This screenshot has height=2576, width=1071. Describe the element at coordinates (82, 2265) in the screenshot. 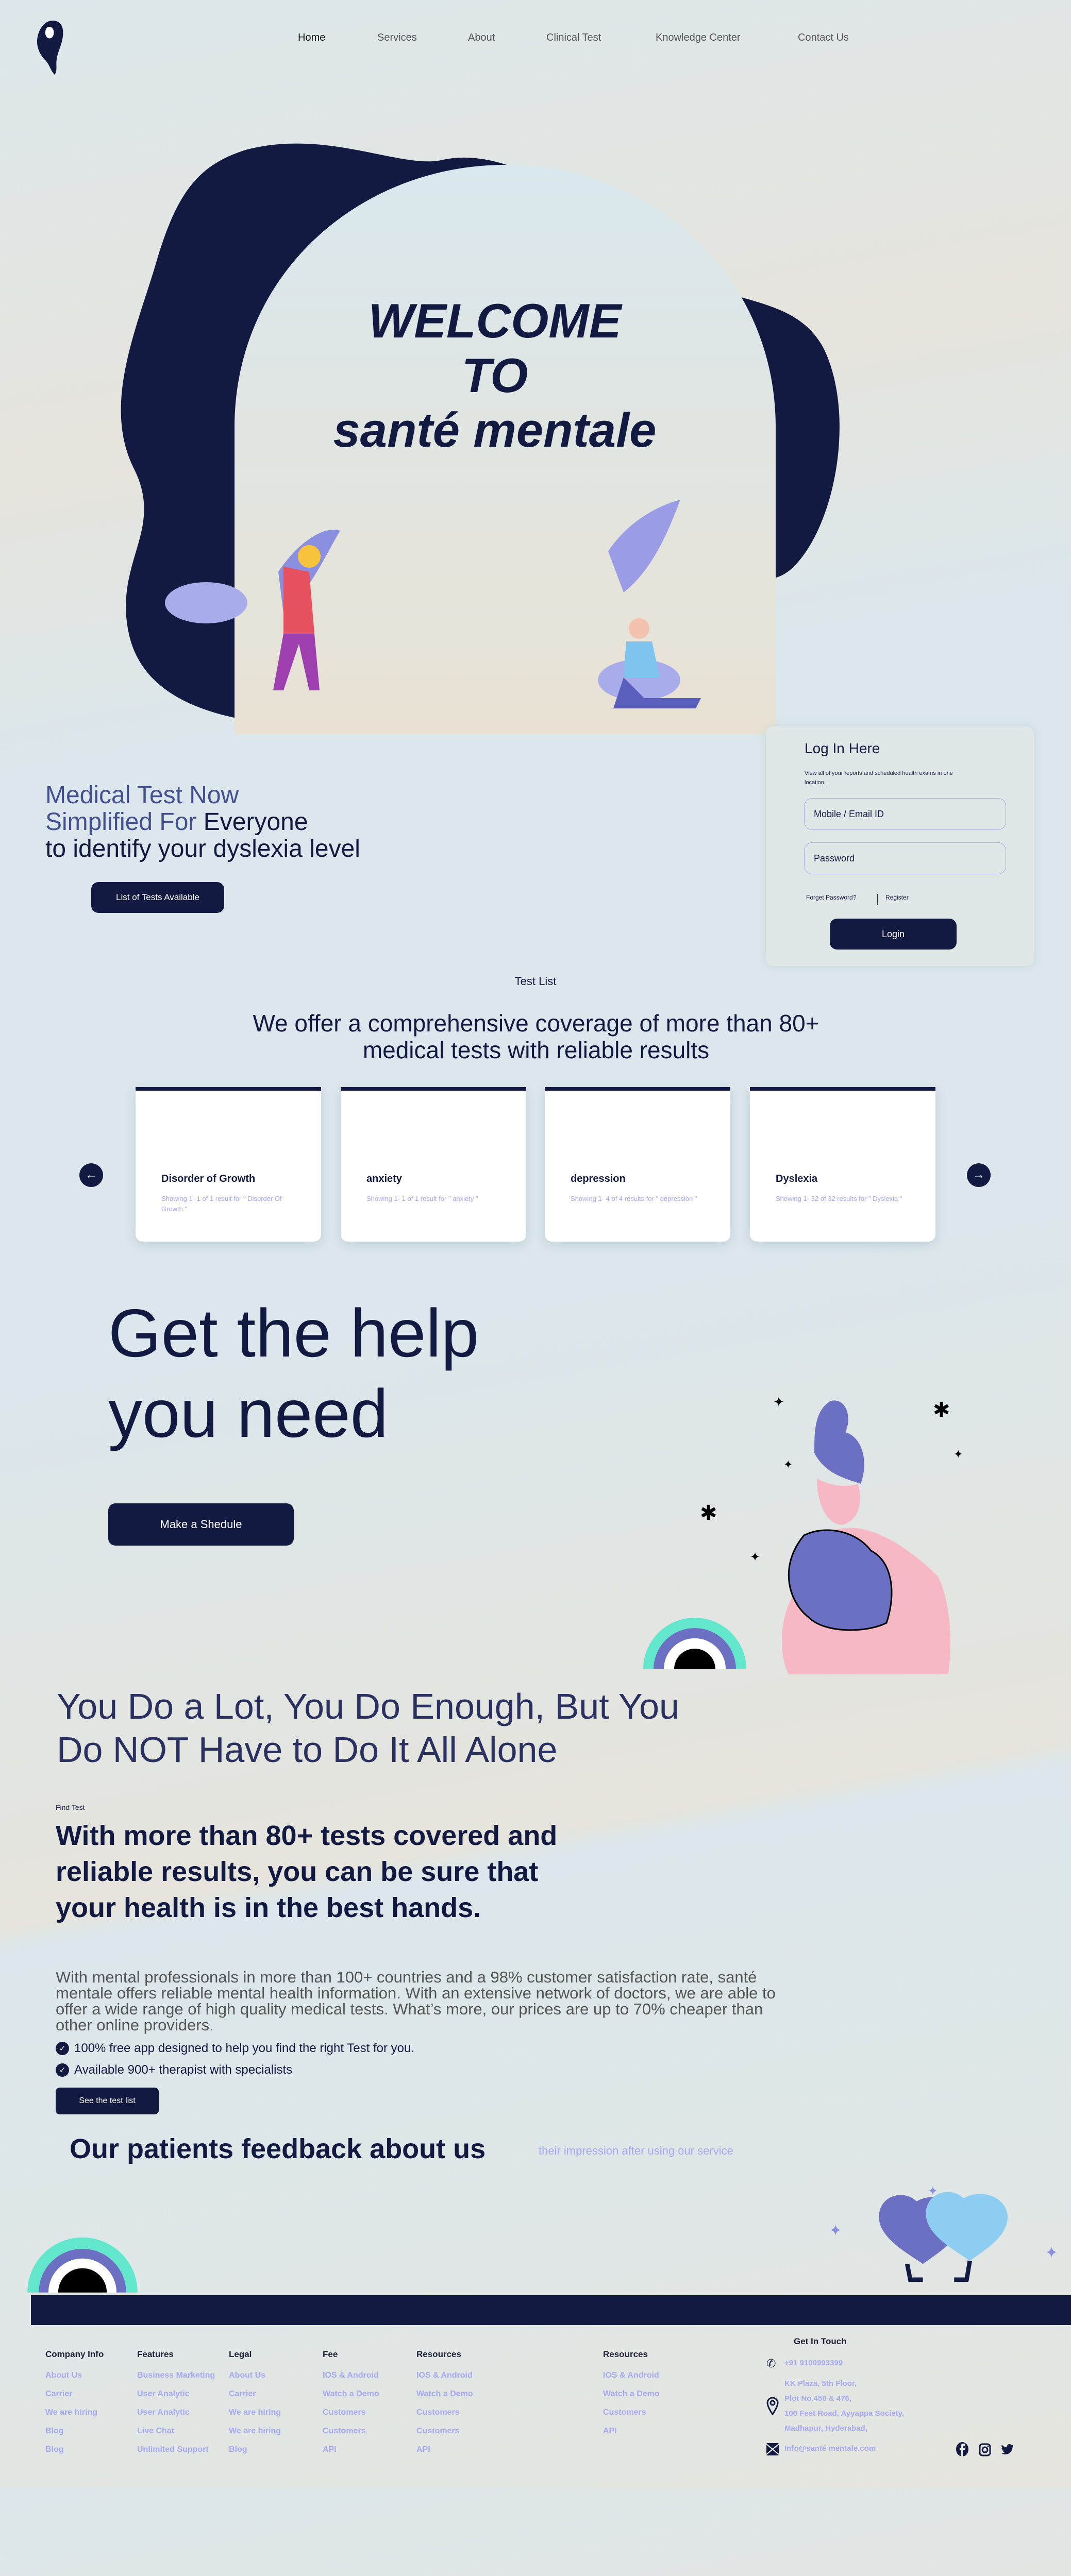

I see `rainbow-illustration` at that location.